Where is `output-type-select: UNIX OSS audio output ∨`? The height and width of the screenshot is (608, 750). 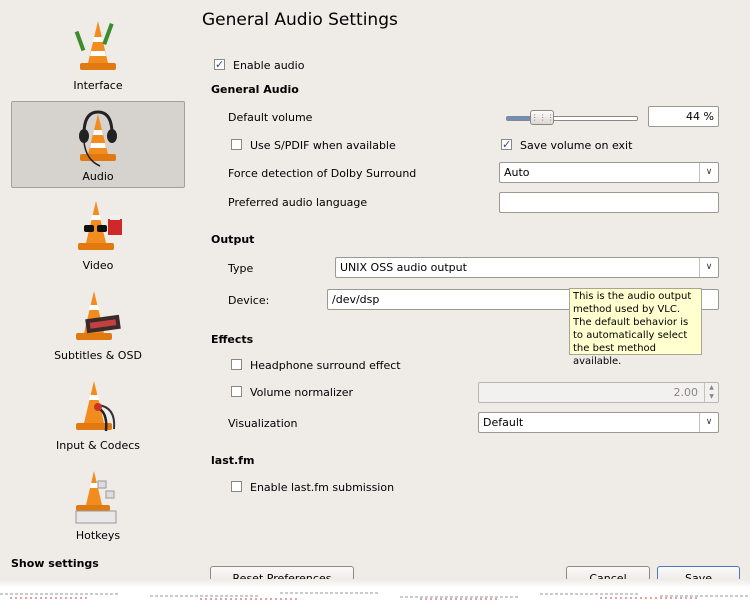 output-type-select: UNIX OSS audio output ∨ is located at coordinates (527, 267).